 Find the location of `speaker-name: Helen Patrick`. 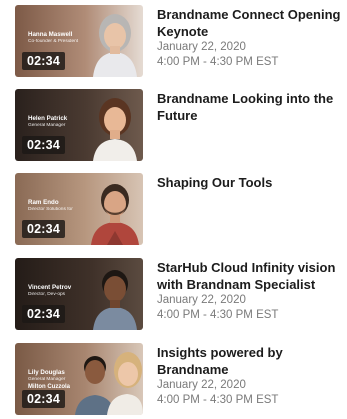

speaker-name: Helen Patrick is located at coordinates (48, 118).